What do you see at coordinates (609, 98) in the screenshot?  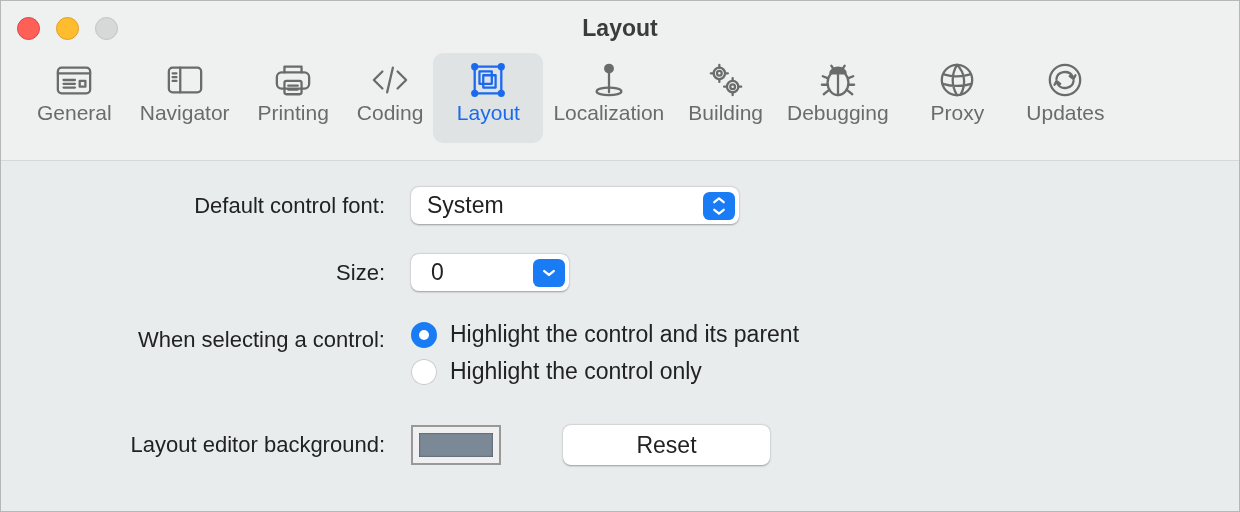 I see `toolbar-tab: Localization` at bounding box center [609, 98].